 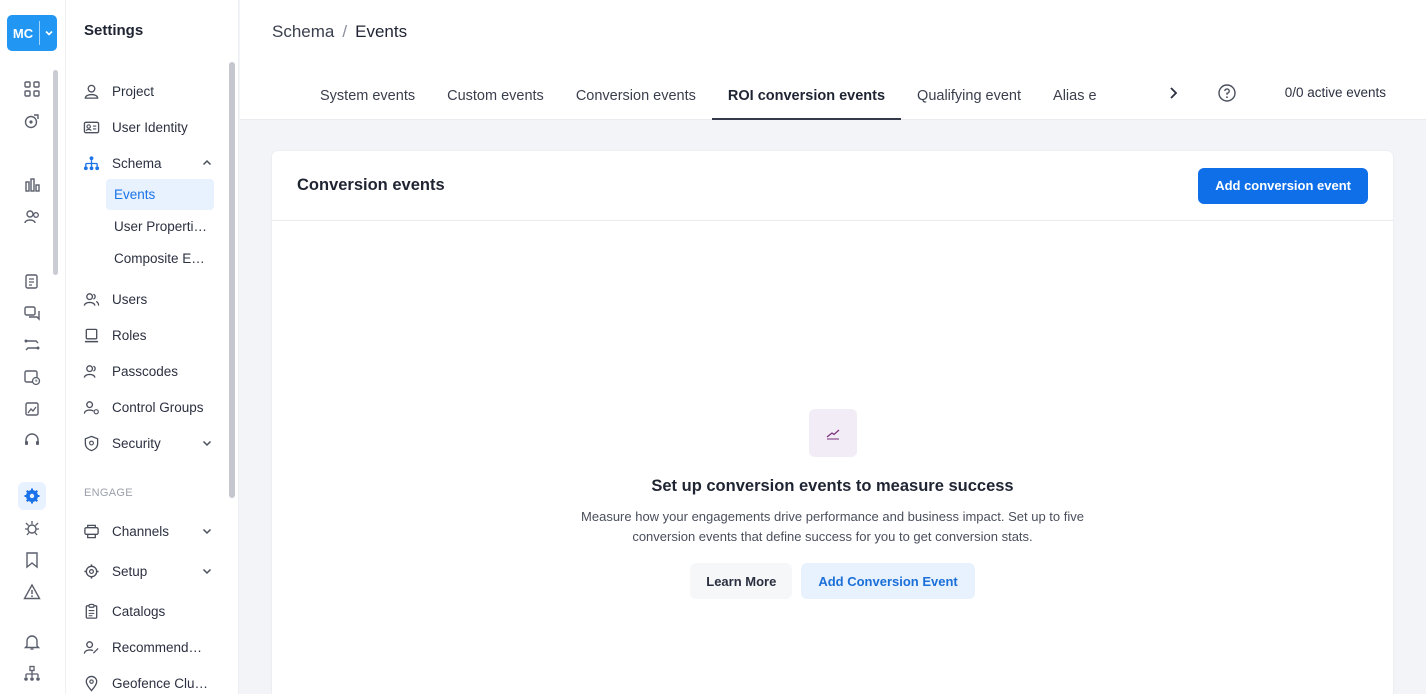 I want to click on campaigns-icon, so click(x=32, y=281).